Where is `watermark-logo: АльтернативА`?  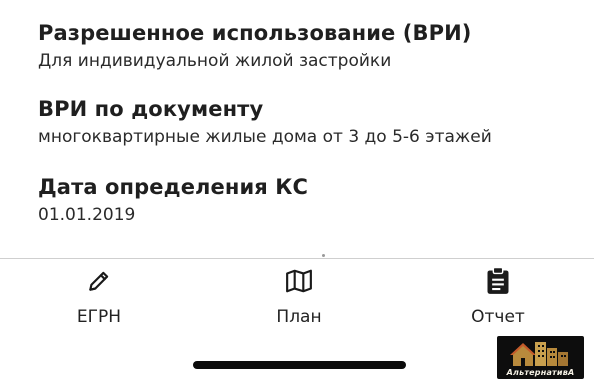
watermark-logo: АльтернативА is located at coordinates (540, 357).